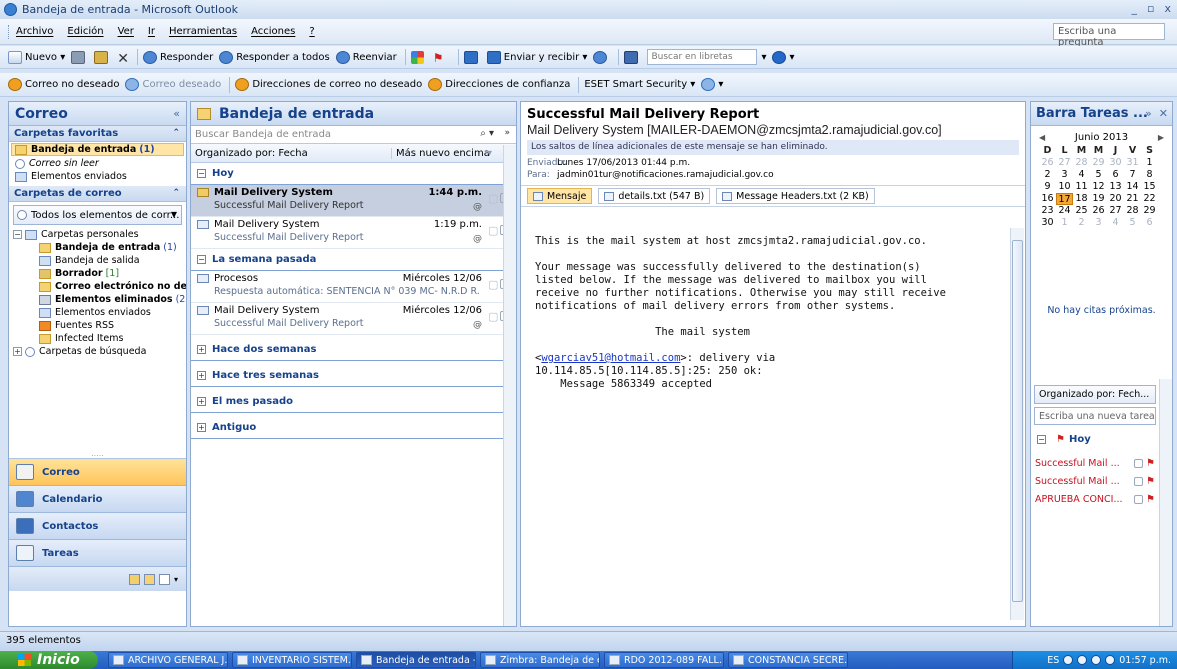 Image resolution: width=1177 pixels, height=669 pixels. What do you see at coordinates (274, 57) in the screenshot?
I see `reply-all-button: Responder a todos` at bounding box center [274, 57].